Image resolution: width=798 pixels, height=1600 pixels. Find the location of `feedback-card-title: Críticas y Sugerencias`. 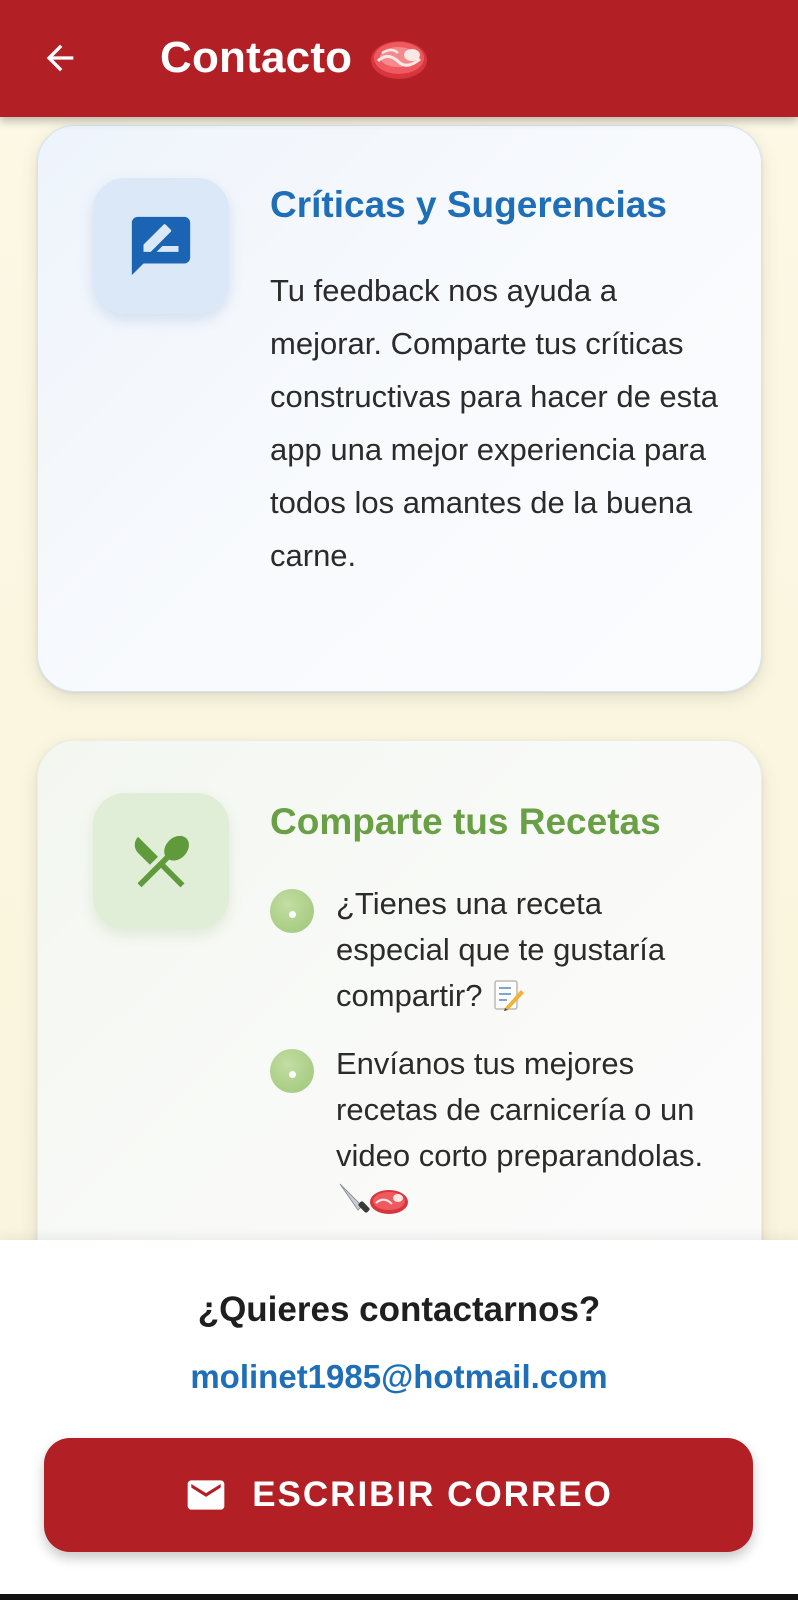

feedback-card-title: Críticas y Sugerencias is located at coordinates (468, 204).